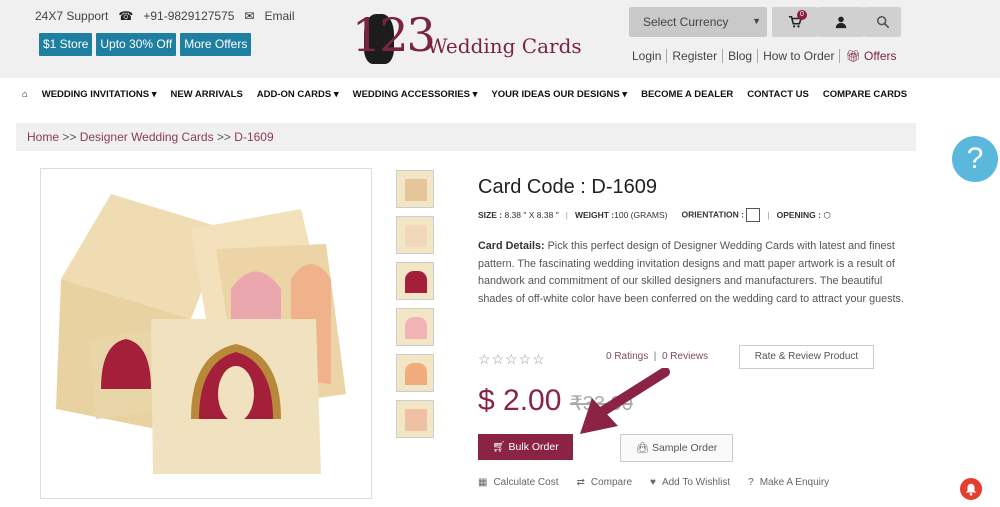  What do you see at coordinates (739, 56) in the screenshot?
I see `blog-link: Blog` at bounding box center [739, 56].